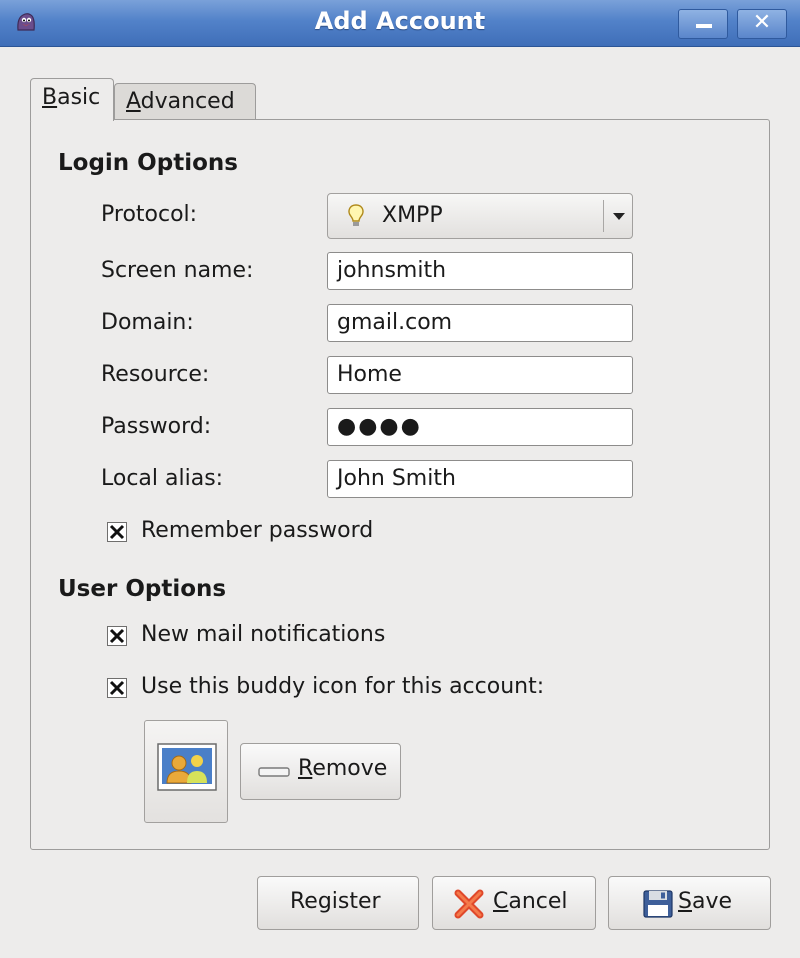 The width and height of the screenshot is (800, 958). Describe the element at coordinates (187, 101) in the screenshot. I see `tab-advanced-label: dvanced` at that location.